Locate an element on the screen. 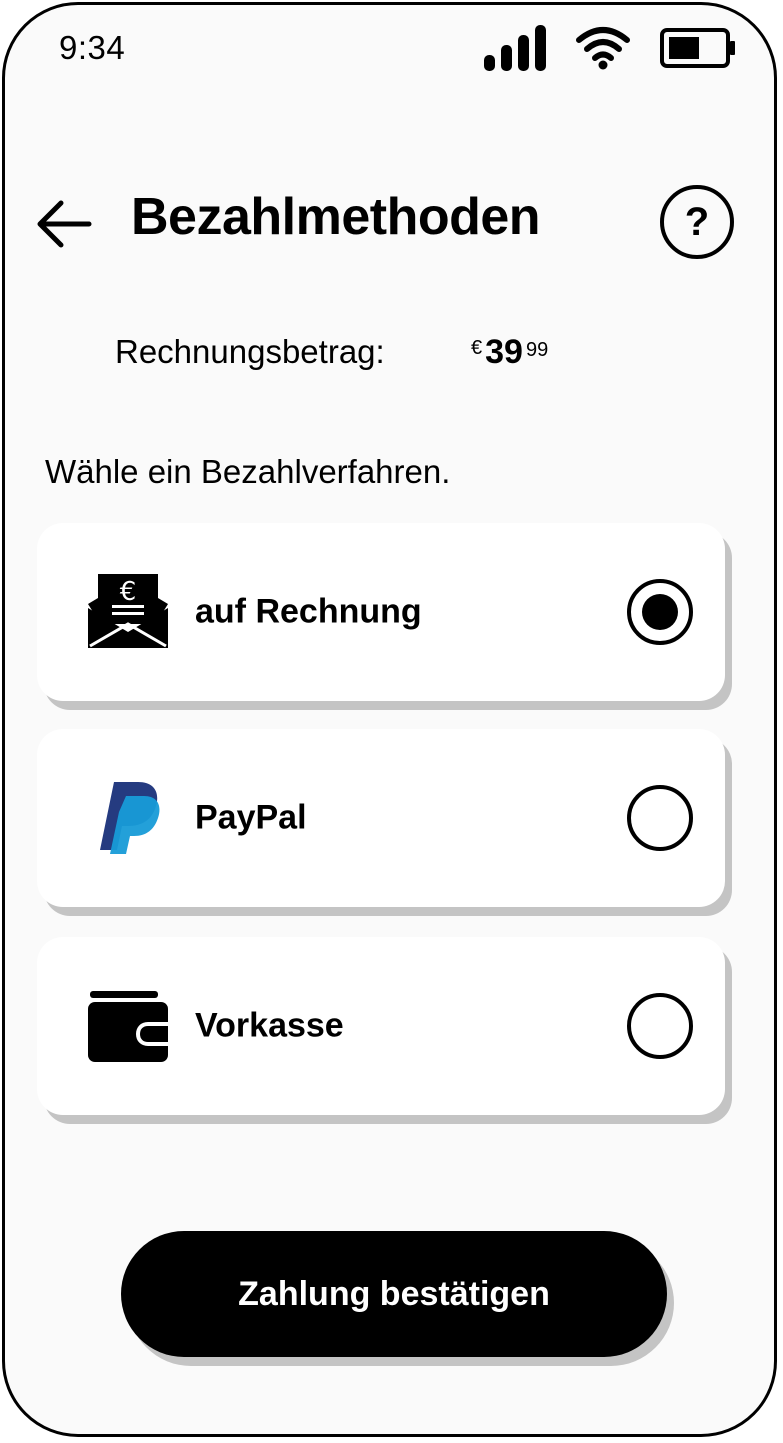 The height and width of the screenshot is (1443, 783). paypal-icon is located at coordinates (128, 818).